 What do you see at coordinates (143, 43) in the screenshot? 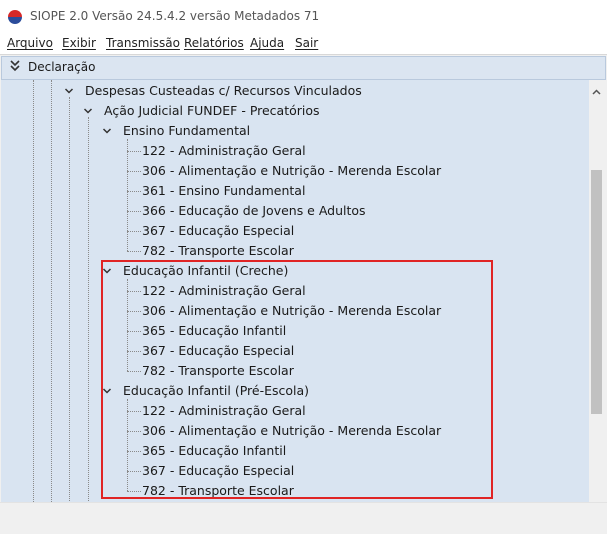
I see `menu-transmissao: Transmissão` at bounding box center [143, 43].